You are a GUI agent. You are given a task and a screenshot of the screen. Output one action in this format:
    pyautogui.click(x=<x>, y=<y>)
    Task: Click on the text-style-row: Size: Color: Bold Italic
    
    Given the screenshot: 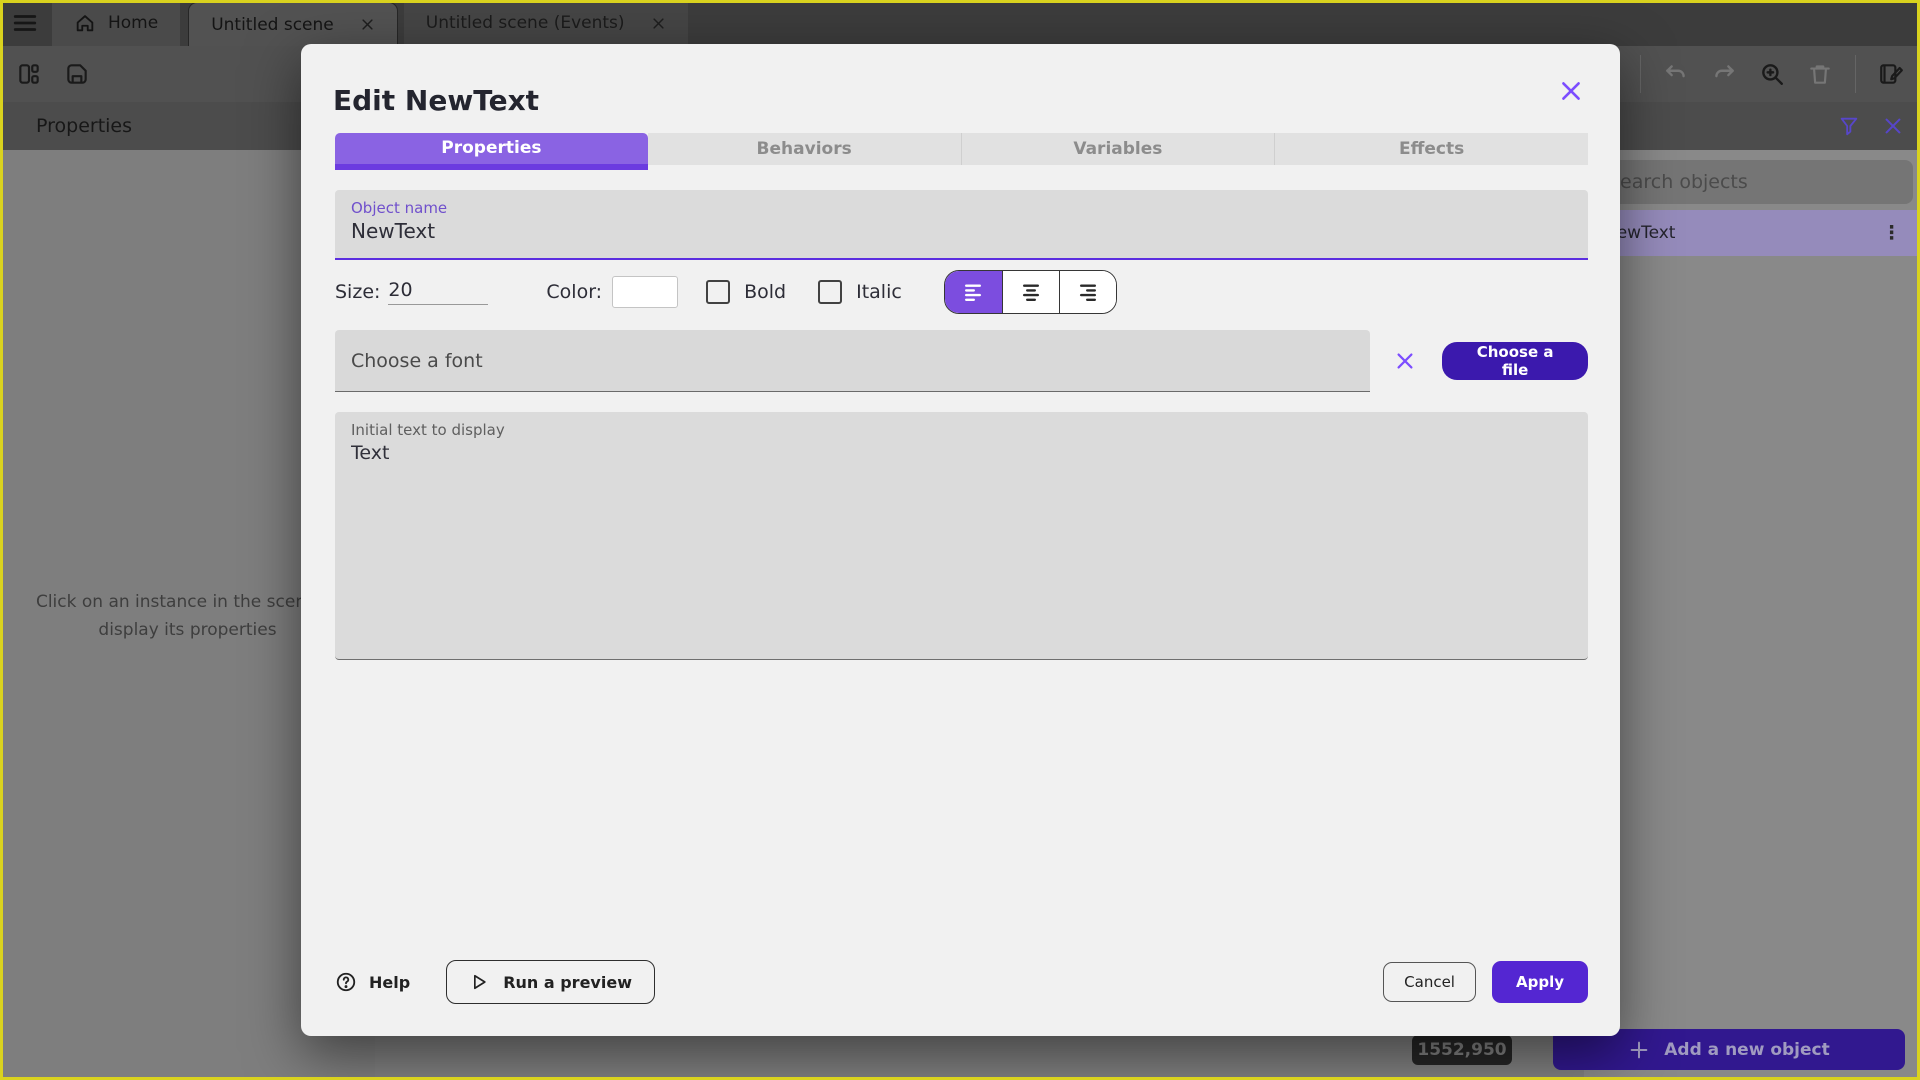 What is the action you would take?
    pyautogui.click(x=961, y=292)
    